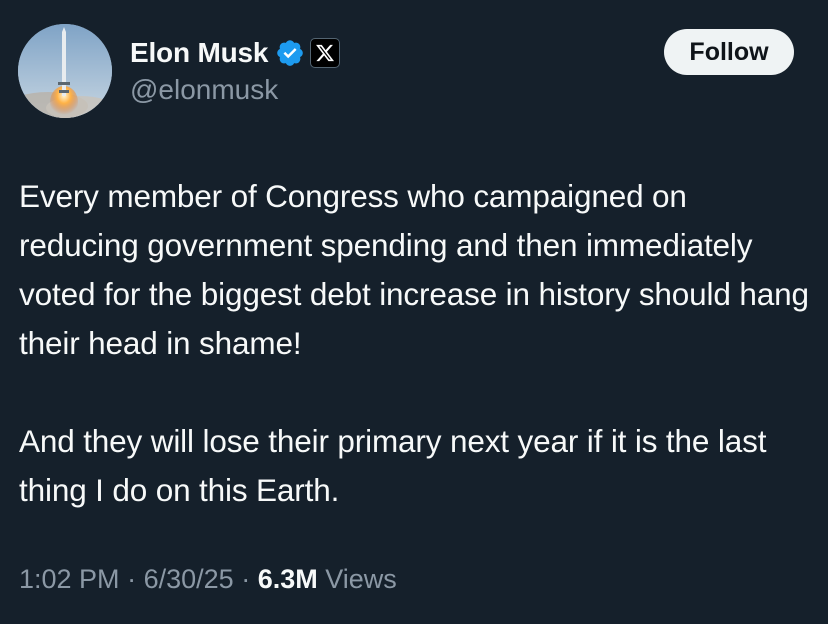 Image resolution: width=828 pixels, height=624 pixels. I want to click on display-name: Elon Musk, so click(199, 53).